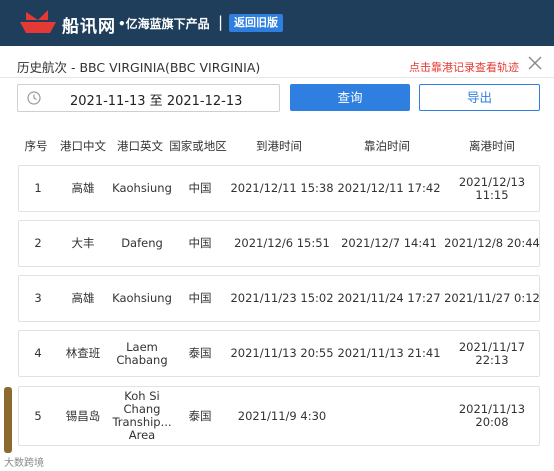 This screenshot has width=554, height=471. What do you see at coordinates (464, 67) in the screenshot?
I see `view-track-link: 点击靠港记录查看轨迹` at bounding box center [464, 67].